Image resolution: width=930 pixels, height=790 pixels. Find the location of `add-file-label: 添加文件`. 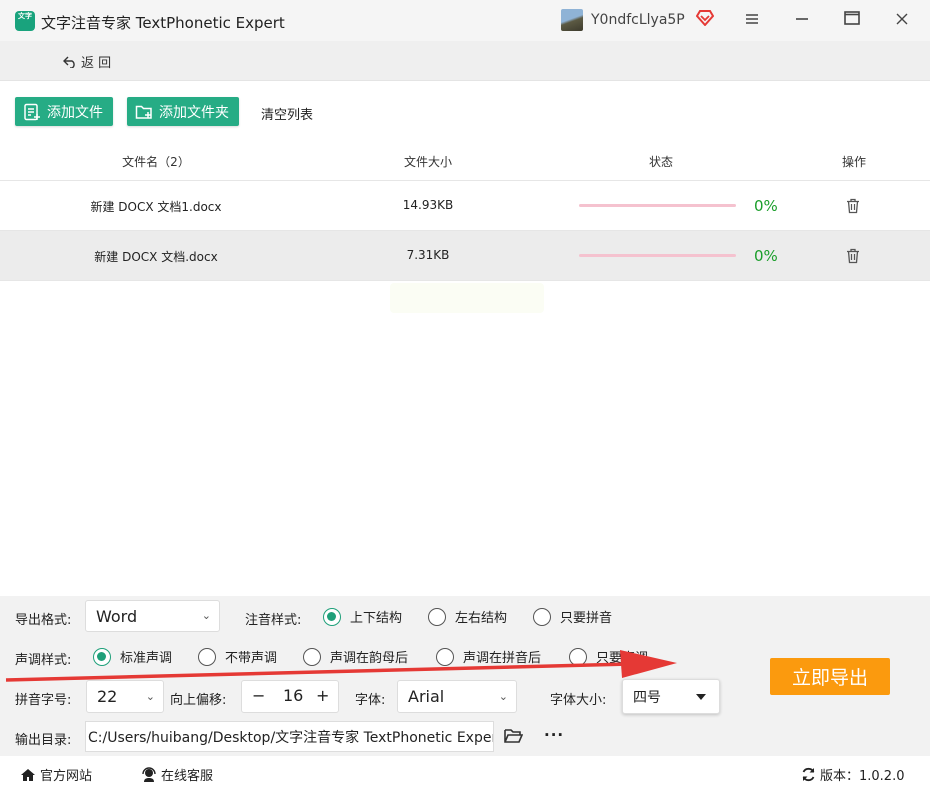

add-file-label: 添加文件 is located at coordinates (75, 112).